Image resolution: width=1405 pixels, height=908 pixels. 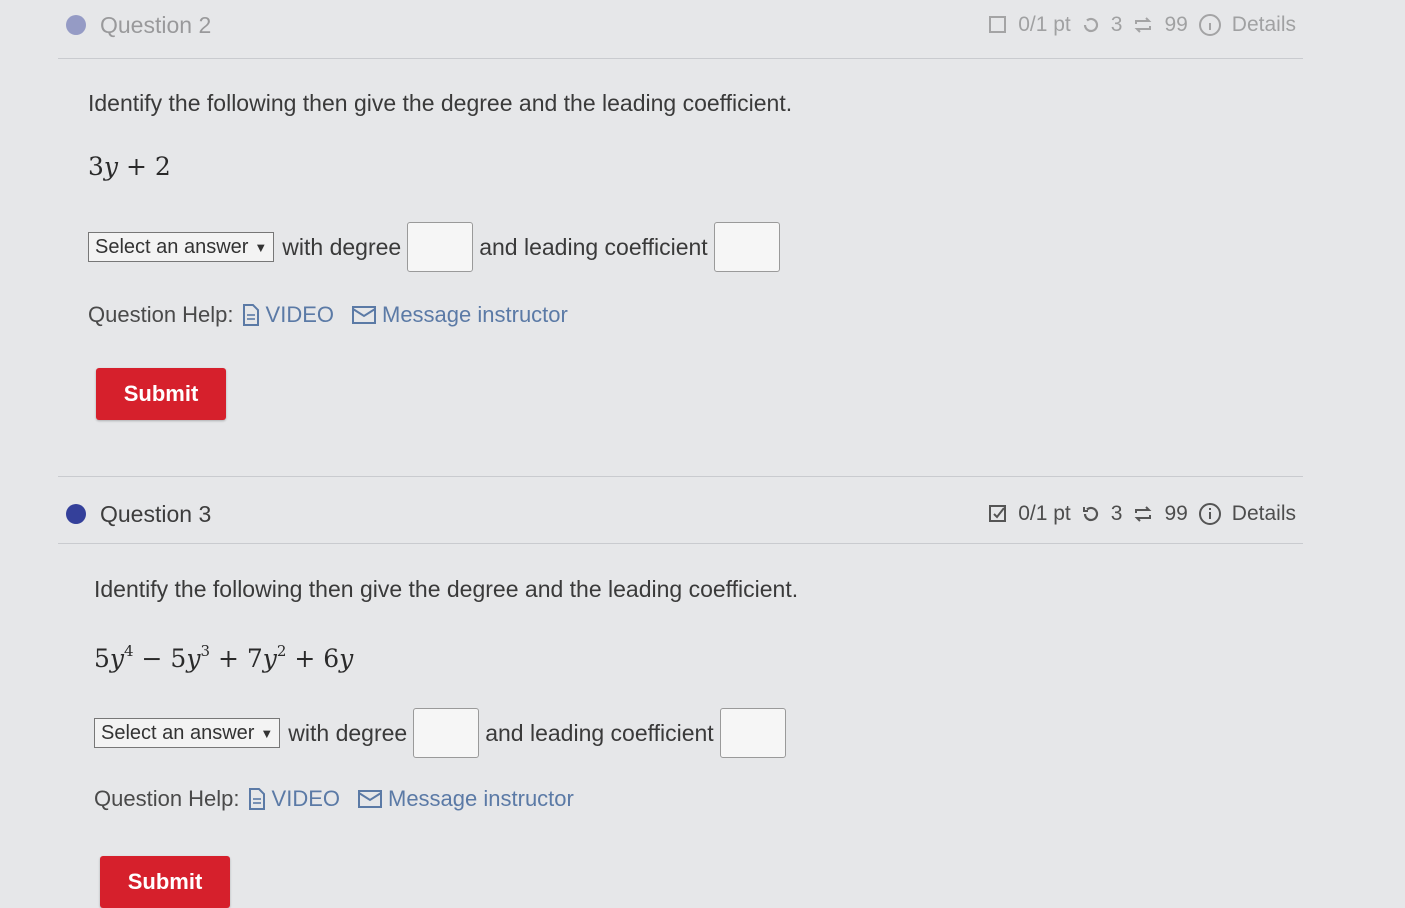 What do you see at coordinates (694, 799) in the screenshot?
I see `question-3-help: Question Help: VIDEO Message instructor` at bounding box center [694, 799].